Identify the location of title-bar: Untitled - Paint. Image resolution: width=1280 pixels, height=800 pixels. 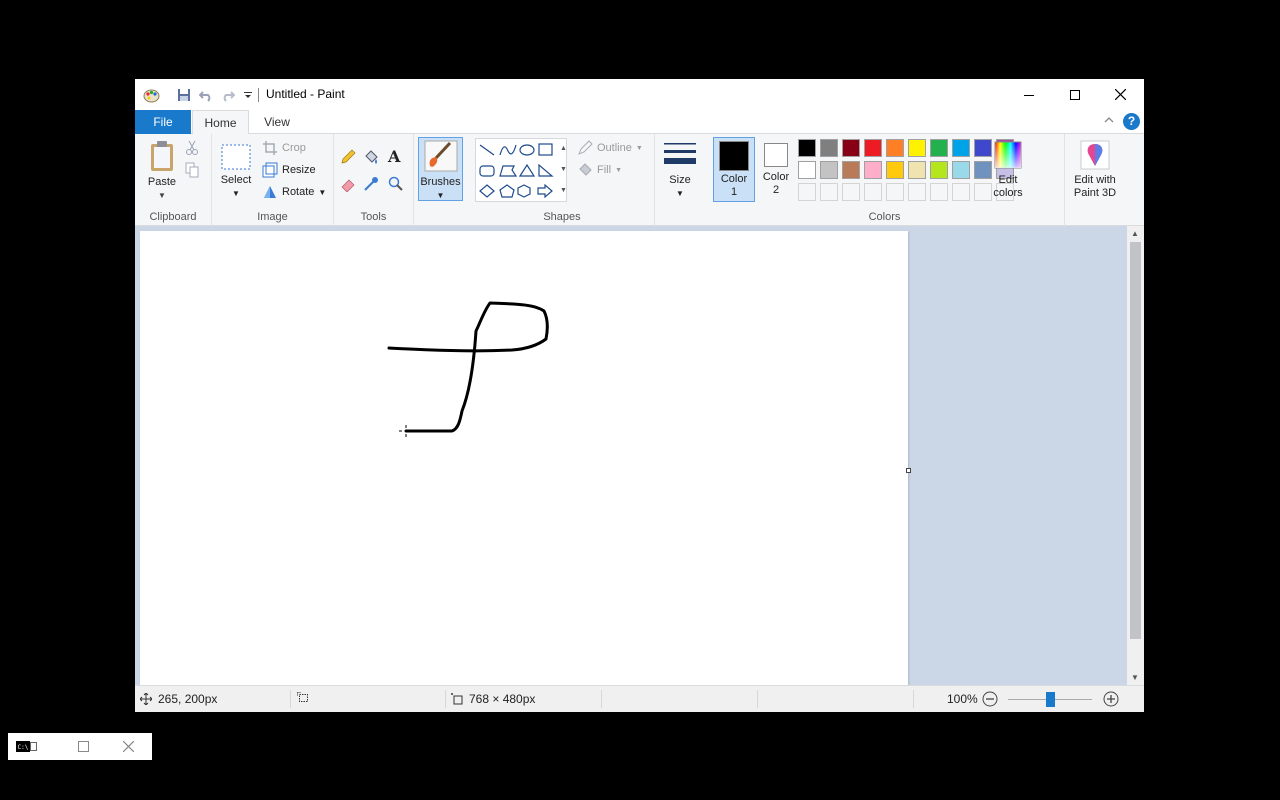
(639, 94).